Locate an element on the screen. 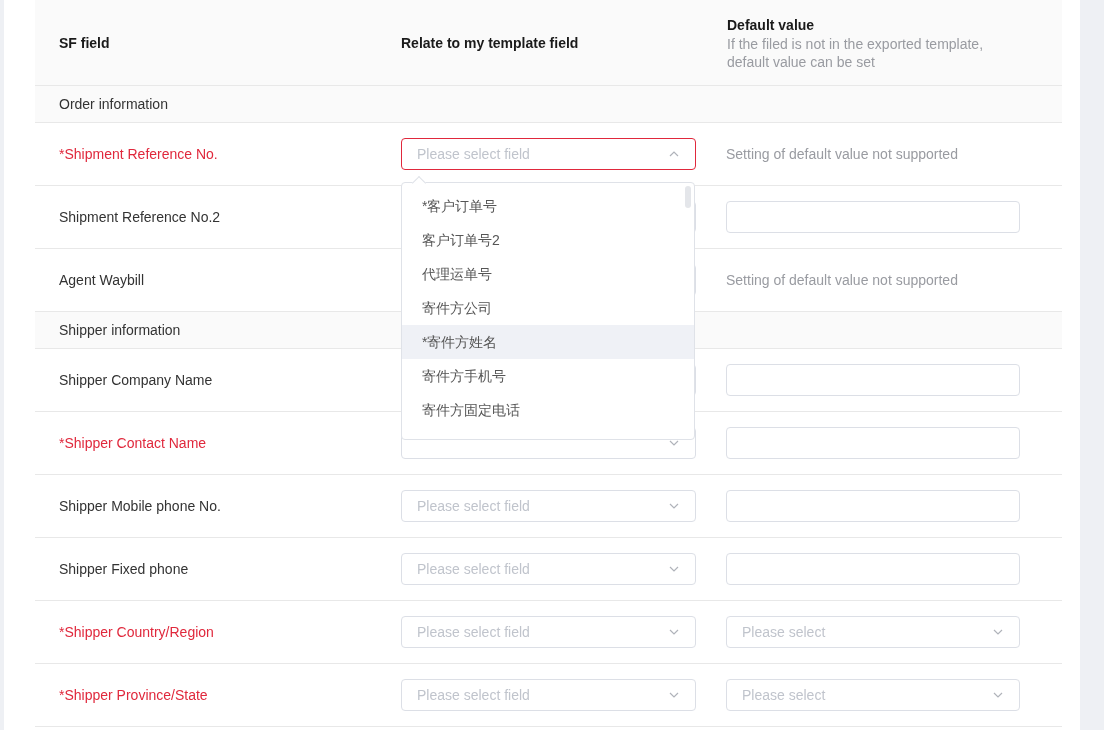 This screenshot has height=730, width=1104. column-header: Relate to my template field is located at coordinates (490, 43).